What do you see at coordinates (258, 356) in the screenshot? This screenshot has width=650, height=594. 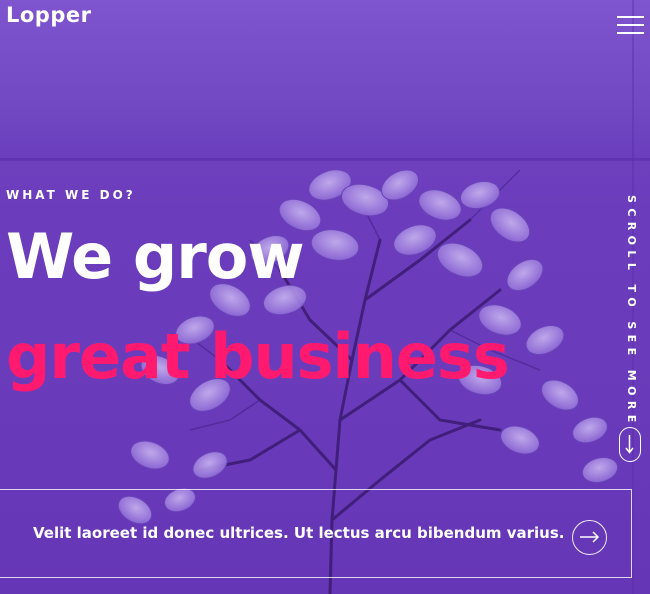 I see `headline-line-2: great business` at bounding box center [258, 356].